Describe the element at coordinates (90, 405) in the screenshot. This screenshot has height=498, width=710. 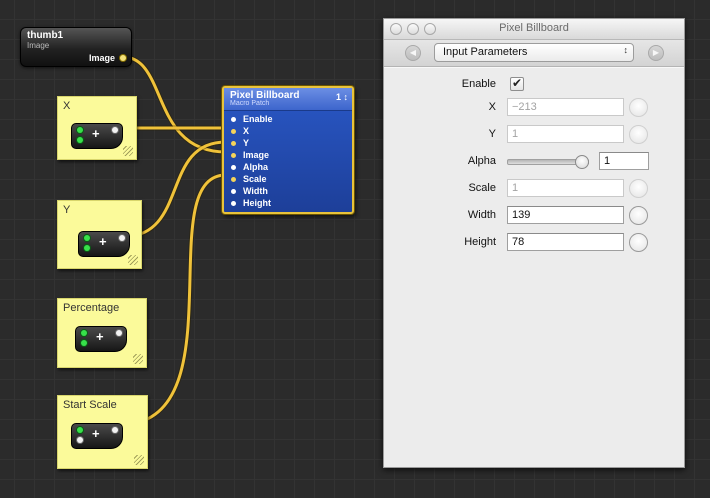
I see `note-label: Start Scale` at that location.